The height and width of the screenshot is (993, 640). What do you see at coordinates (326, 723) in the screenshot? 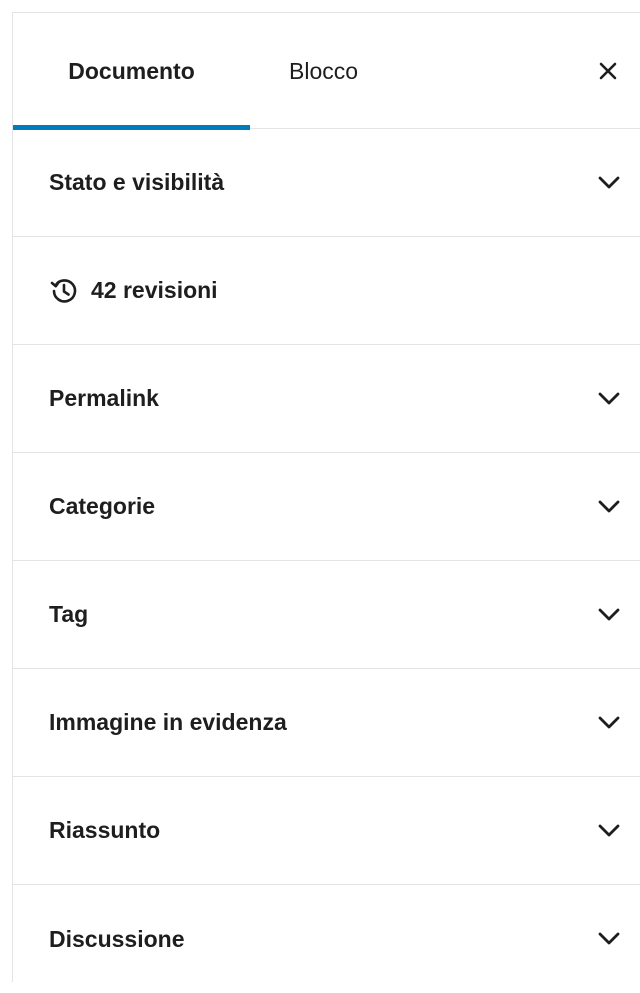
I see `panel-immagine-evidenza: Immagine in evidenza` at bounding box center [326, 723].